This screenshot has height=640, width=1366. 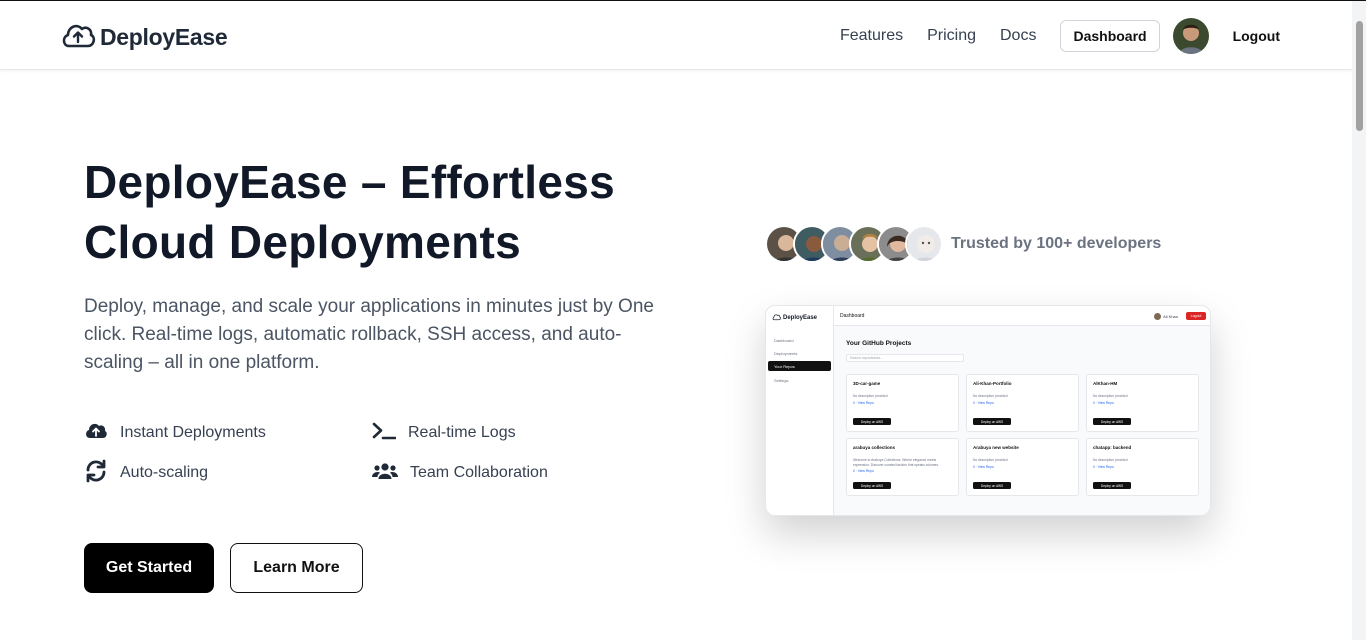 What do you see at coordinates (784, 340) in the screenshot?
I see `preview-nav-dashboard: Dashboard` at bounding box center [784, 340].